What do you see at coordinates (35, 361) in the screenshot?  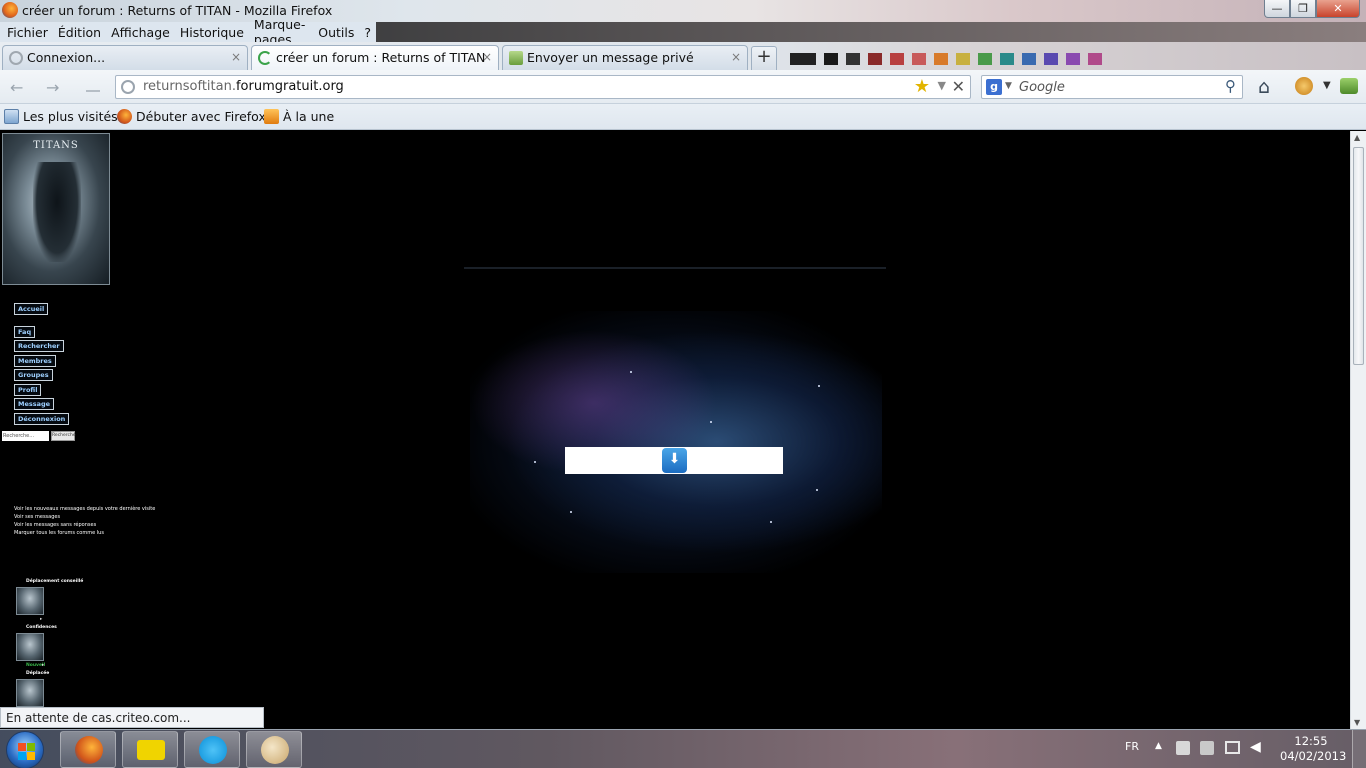 I see `nav-membres: Membres` at bounding box center [35, 361].